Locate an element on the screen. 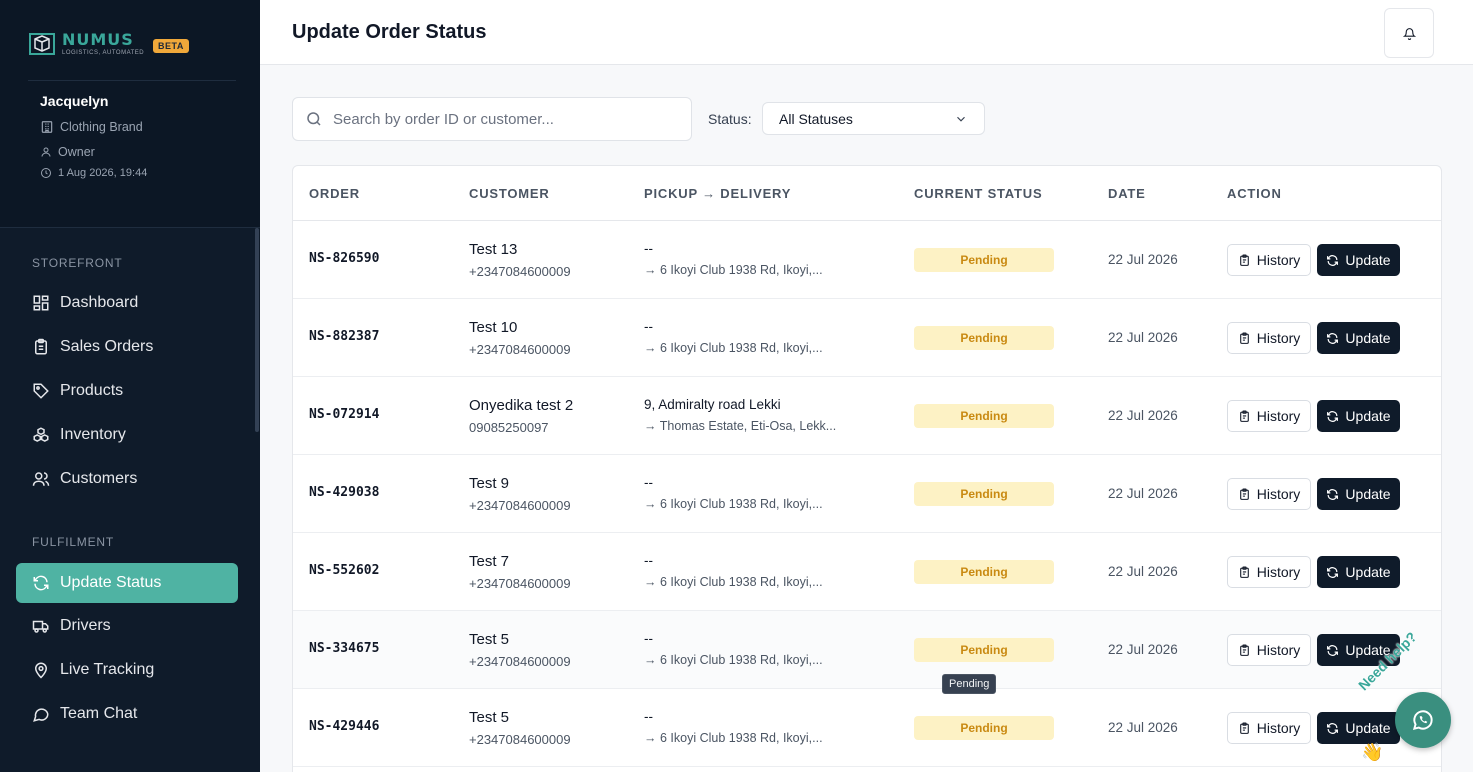  whatsapp-icon is located at coordinates (1422, 720).